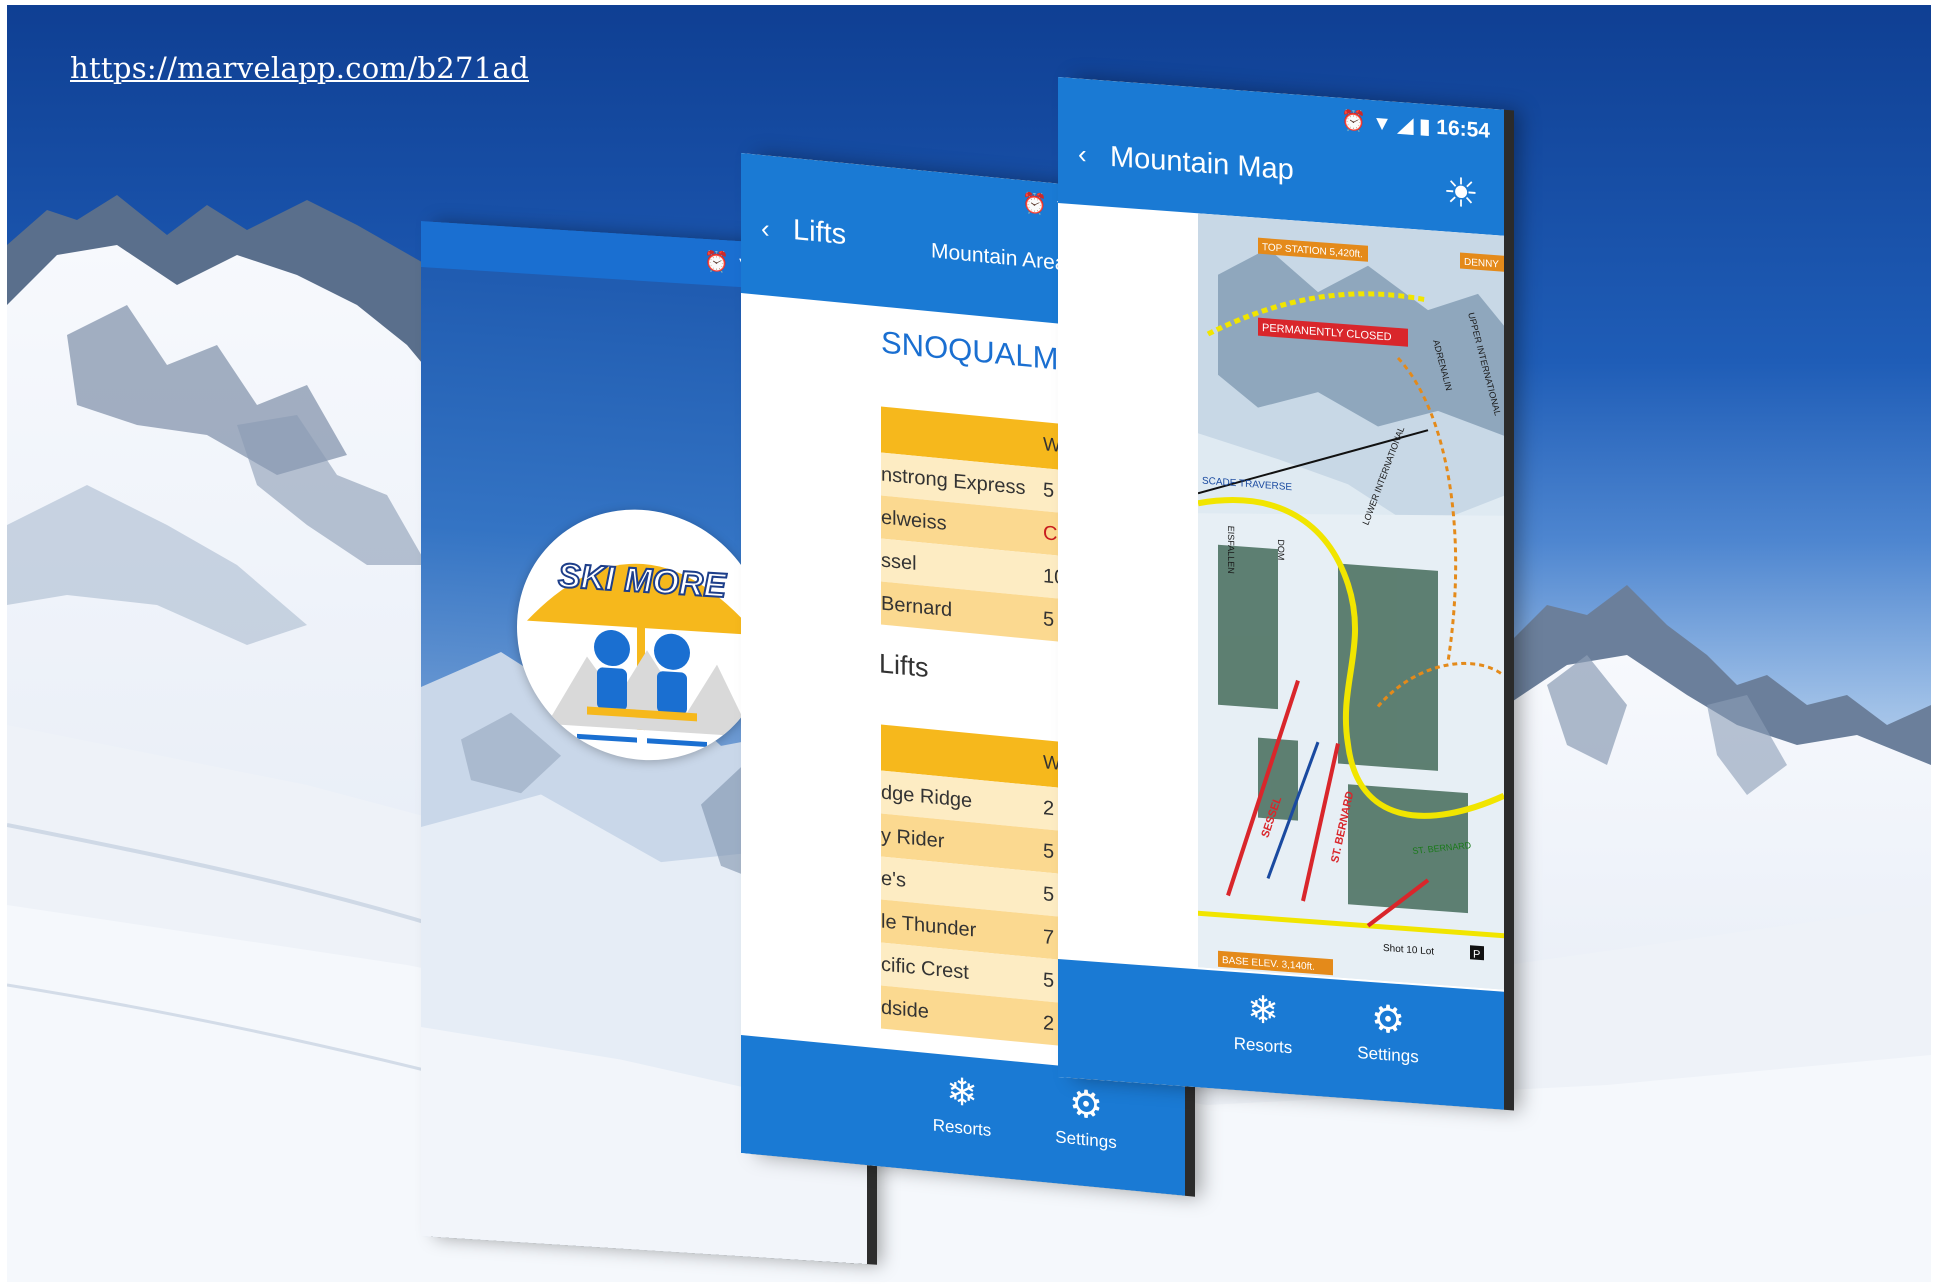  What do you see at coordinates (1405, 125) in the screenshot?
I see `signal-icon: ◢` at bounding box center [1405, 125].